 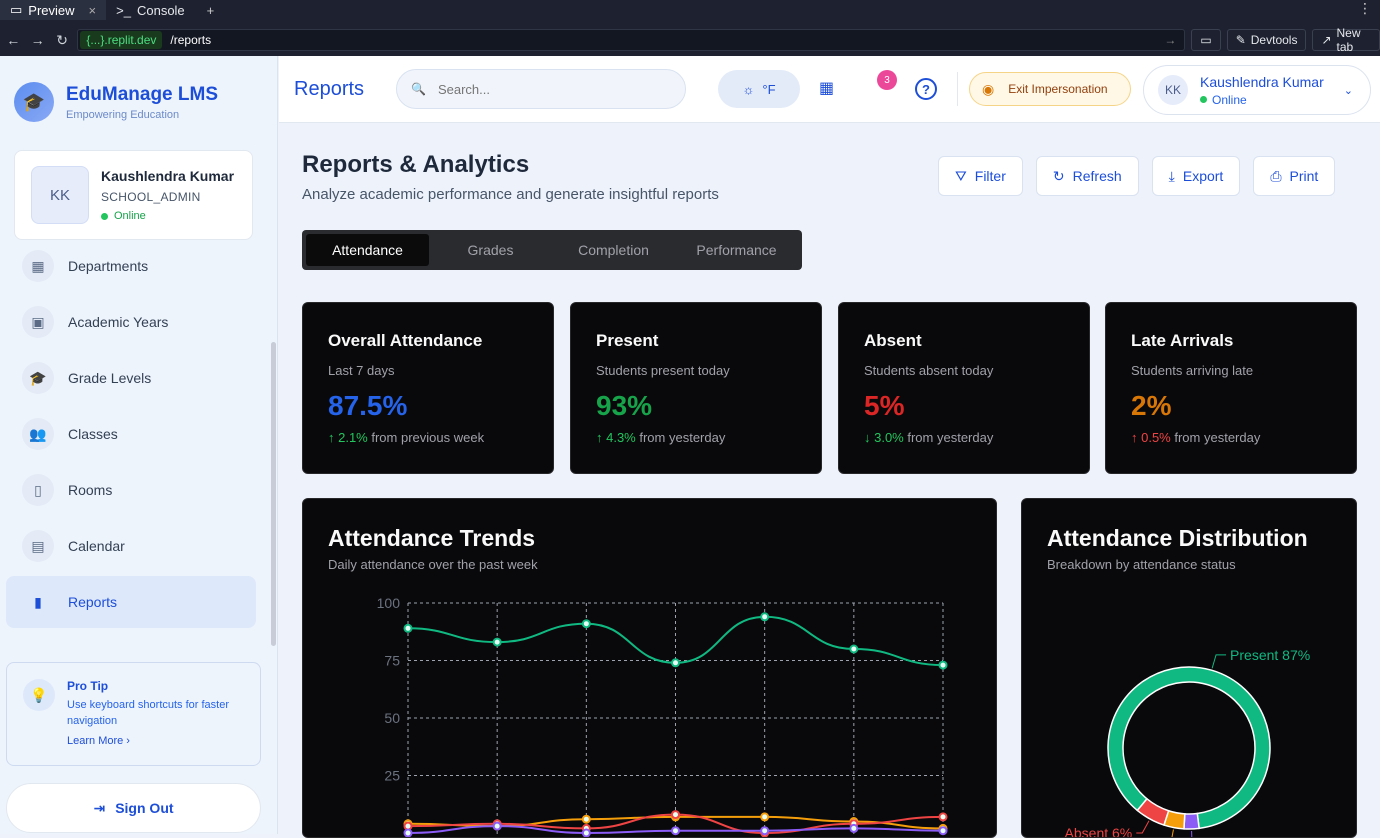 I want to click on y-tick-label: 50, so click(x=392, y=718).